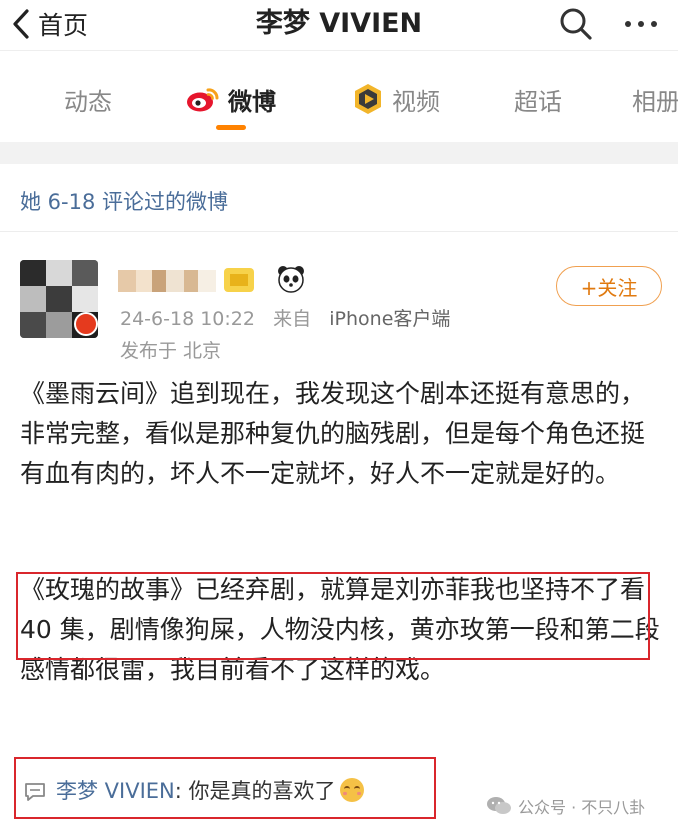 Image resolution: width=678 pixels, height=830 pixels. I want to click on section-header: 她 6-18 评论过的微博, so click(339, 198).